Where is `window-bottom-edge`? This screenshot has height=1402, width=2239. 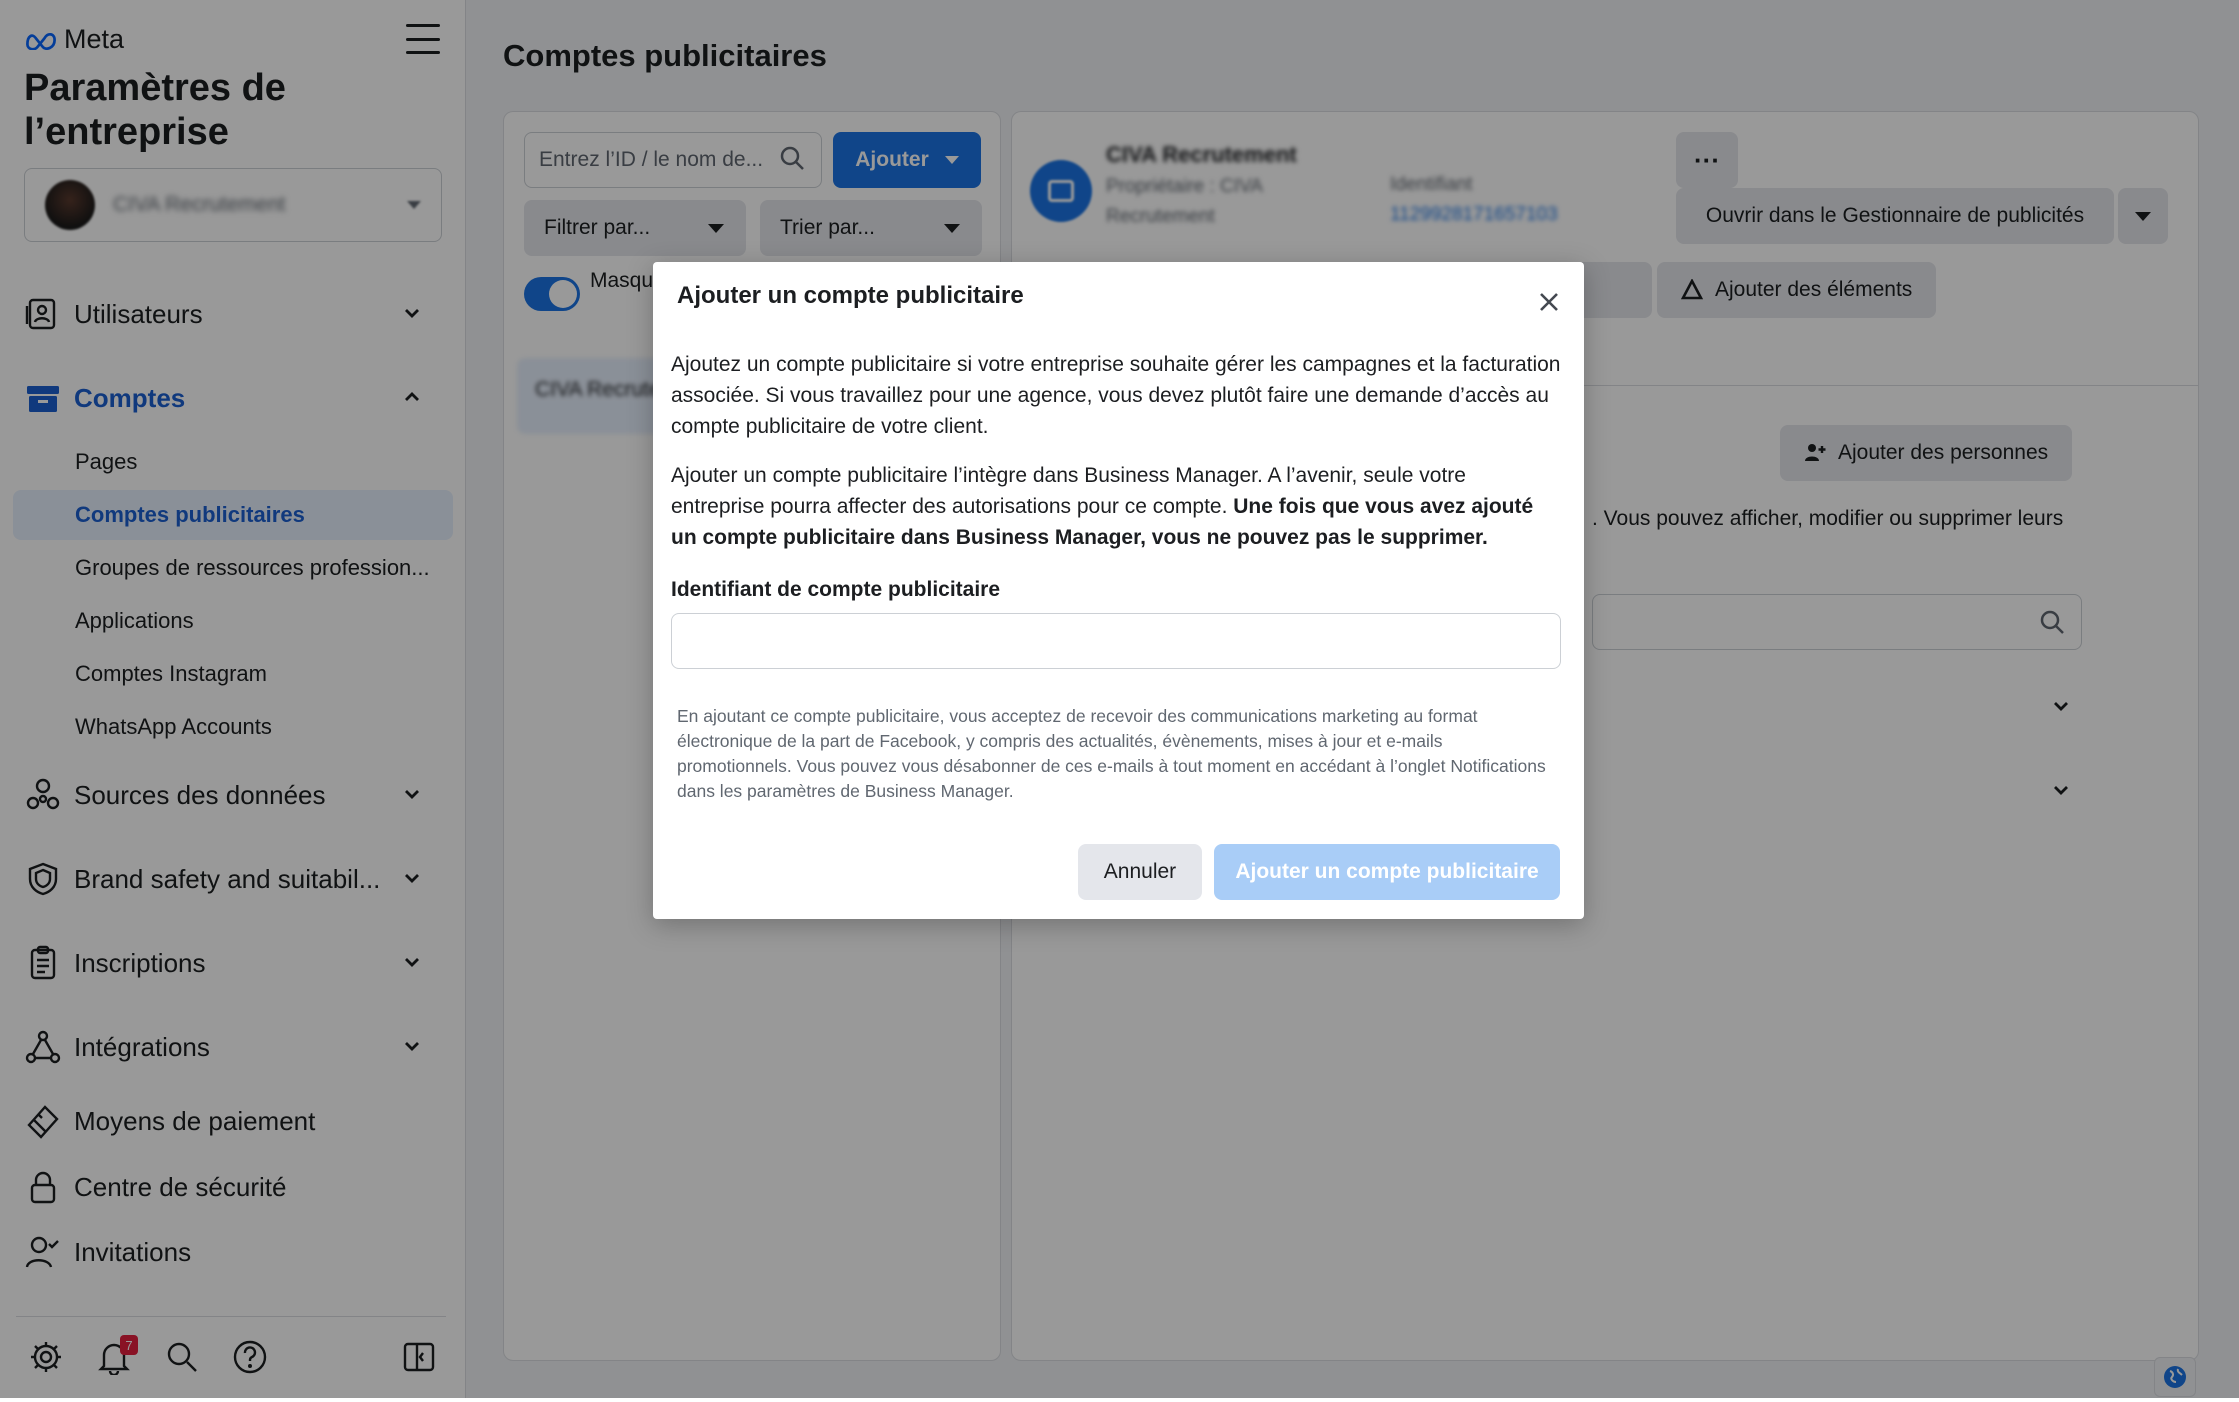 window-bottom-edge is located at coordinates (1119, 1400).